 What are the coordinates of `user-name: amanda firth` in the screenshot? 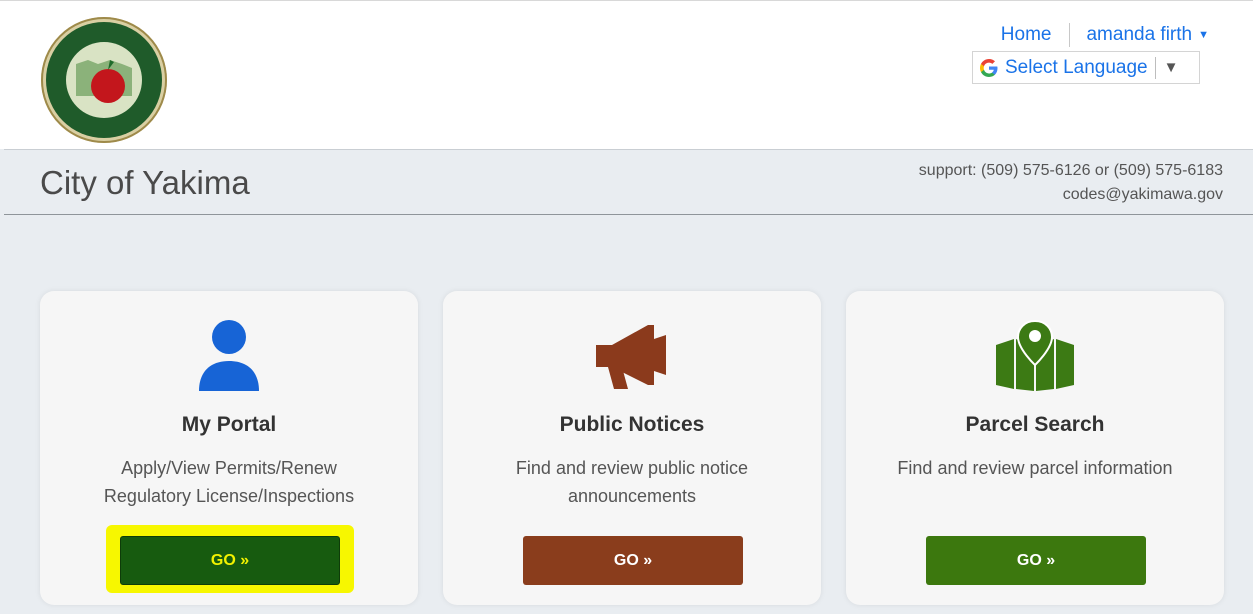 It's located at (1139, 34).